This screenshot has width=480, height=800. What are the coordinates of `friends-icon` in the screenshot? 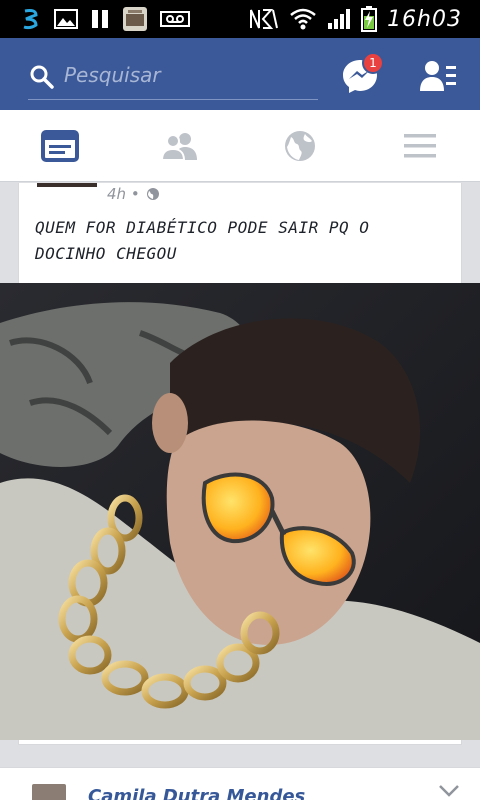 It's located at (179, 147).